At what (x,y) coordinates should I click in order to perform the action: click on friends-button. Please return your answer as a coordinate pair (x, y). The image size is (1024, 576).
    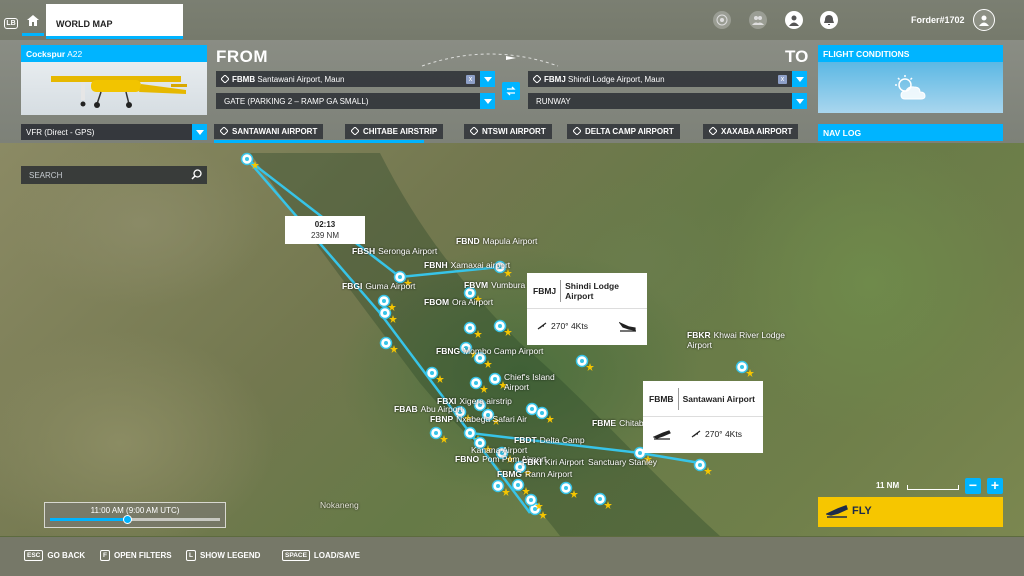
    Looking at the image, I should click on (758, 20).